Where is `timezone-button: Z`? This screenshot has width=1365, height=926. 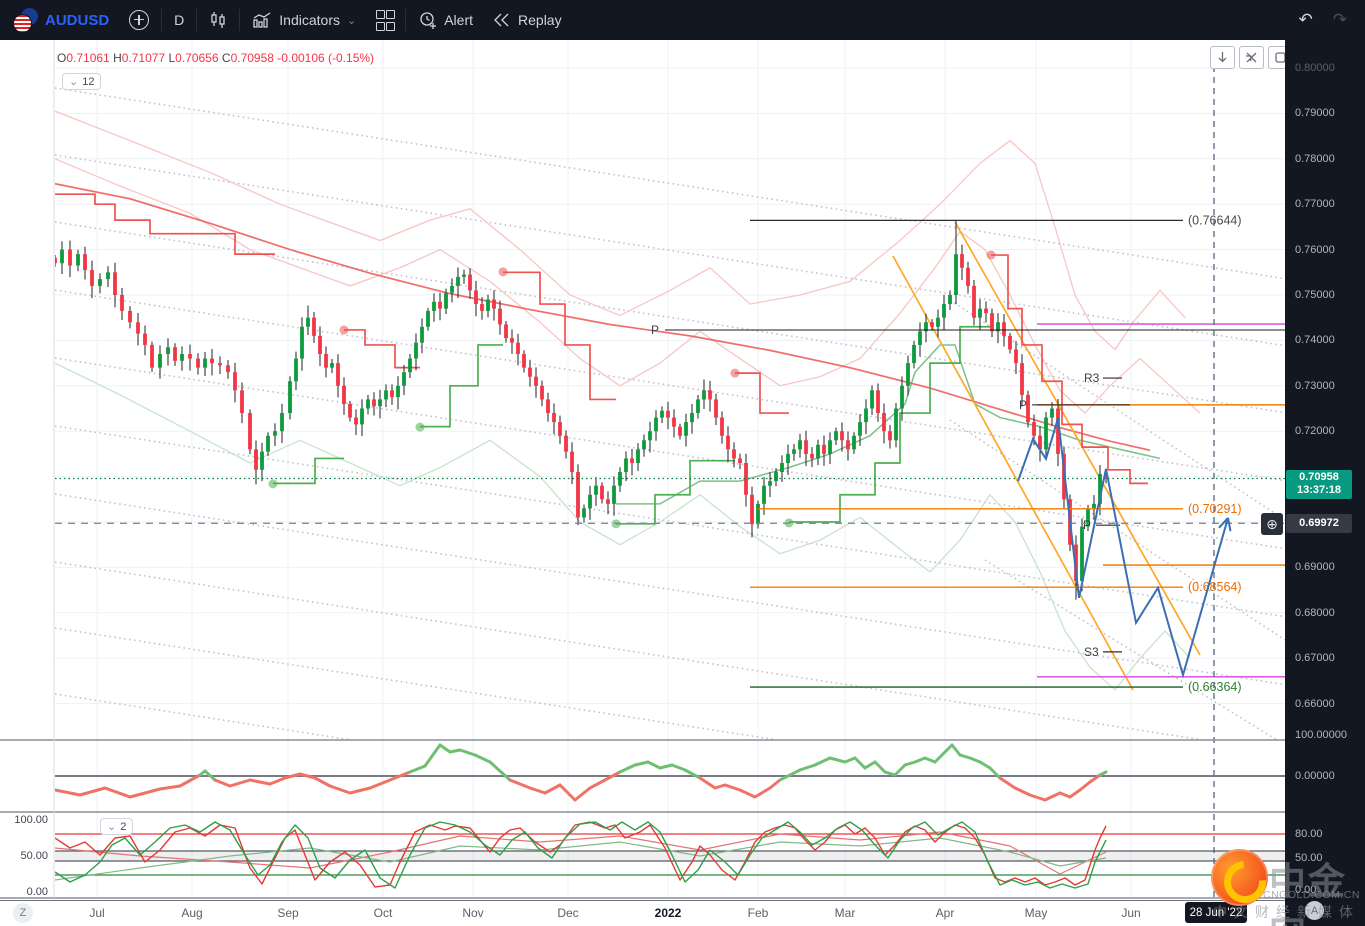 timezone-button: Z is located at coordinates (23, 913).